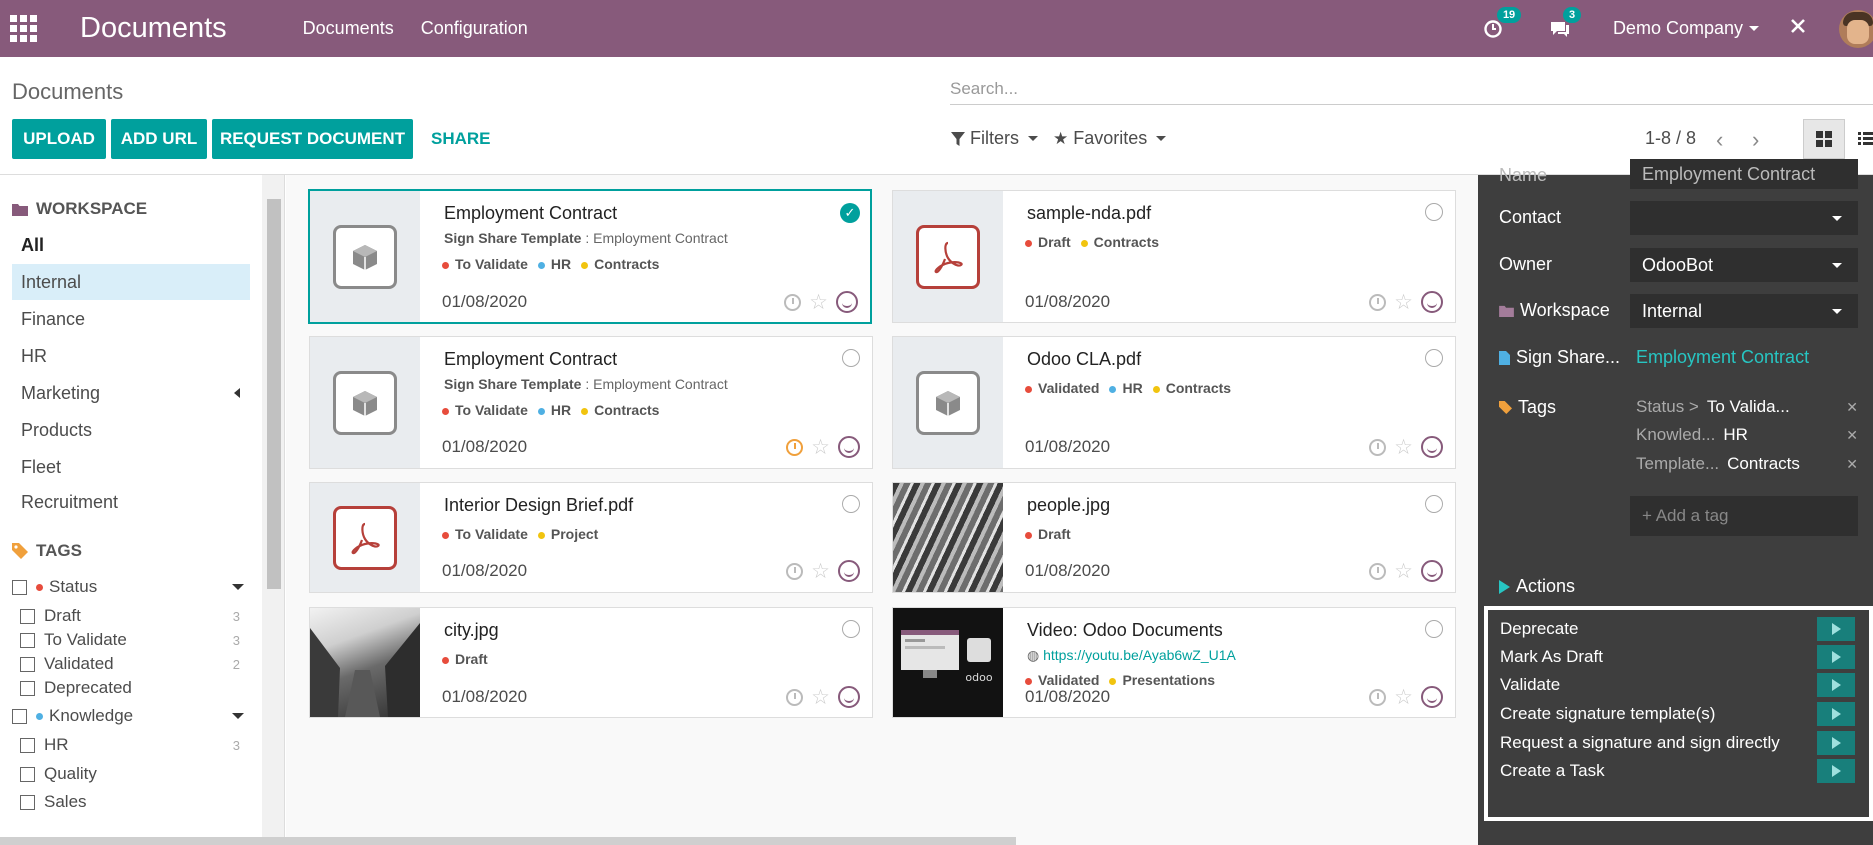  Describe the element at coordinates (1744, 218) in the screenshot. I see `contact-field` at that location.